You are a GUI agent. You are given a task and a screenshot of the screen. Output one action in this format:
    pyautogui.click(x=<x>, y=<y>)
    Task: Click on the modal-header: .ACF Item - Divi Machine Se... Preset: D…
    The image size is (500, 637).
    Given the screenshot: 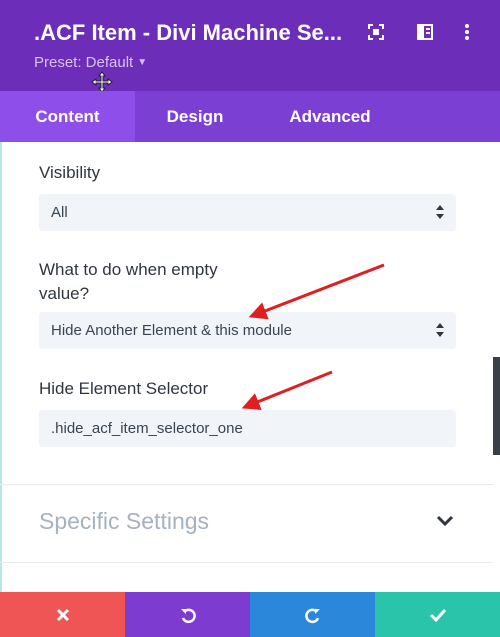 What is the action you would take?
    pyautogui.click(x=250, y=46)
    